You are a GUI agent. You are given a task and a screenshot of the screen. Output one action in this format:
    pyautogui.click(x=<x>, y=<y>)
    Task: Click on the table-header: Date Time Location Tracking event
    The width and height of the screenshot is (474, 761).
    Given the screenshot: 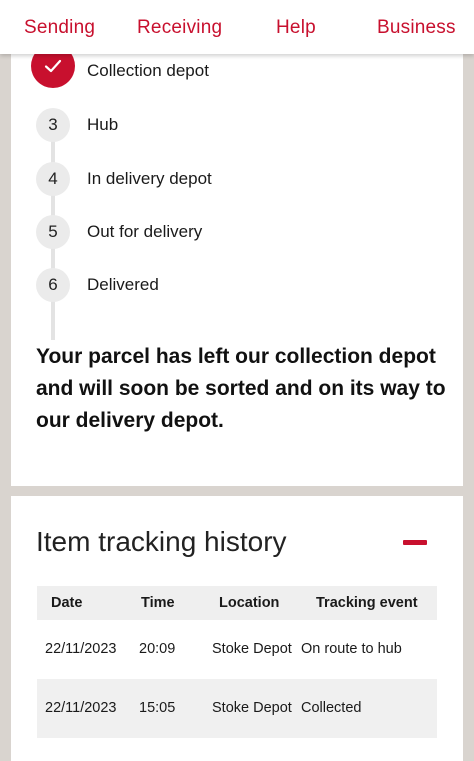 What is the action you would take?
    pyautogui.click(x=237, y=603)
    